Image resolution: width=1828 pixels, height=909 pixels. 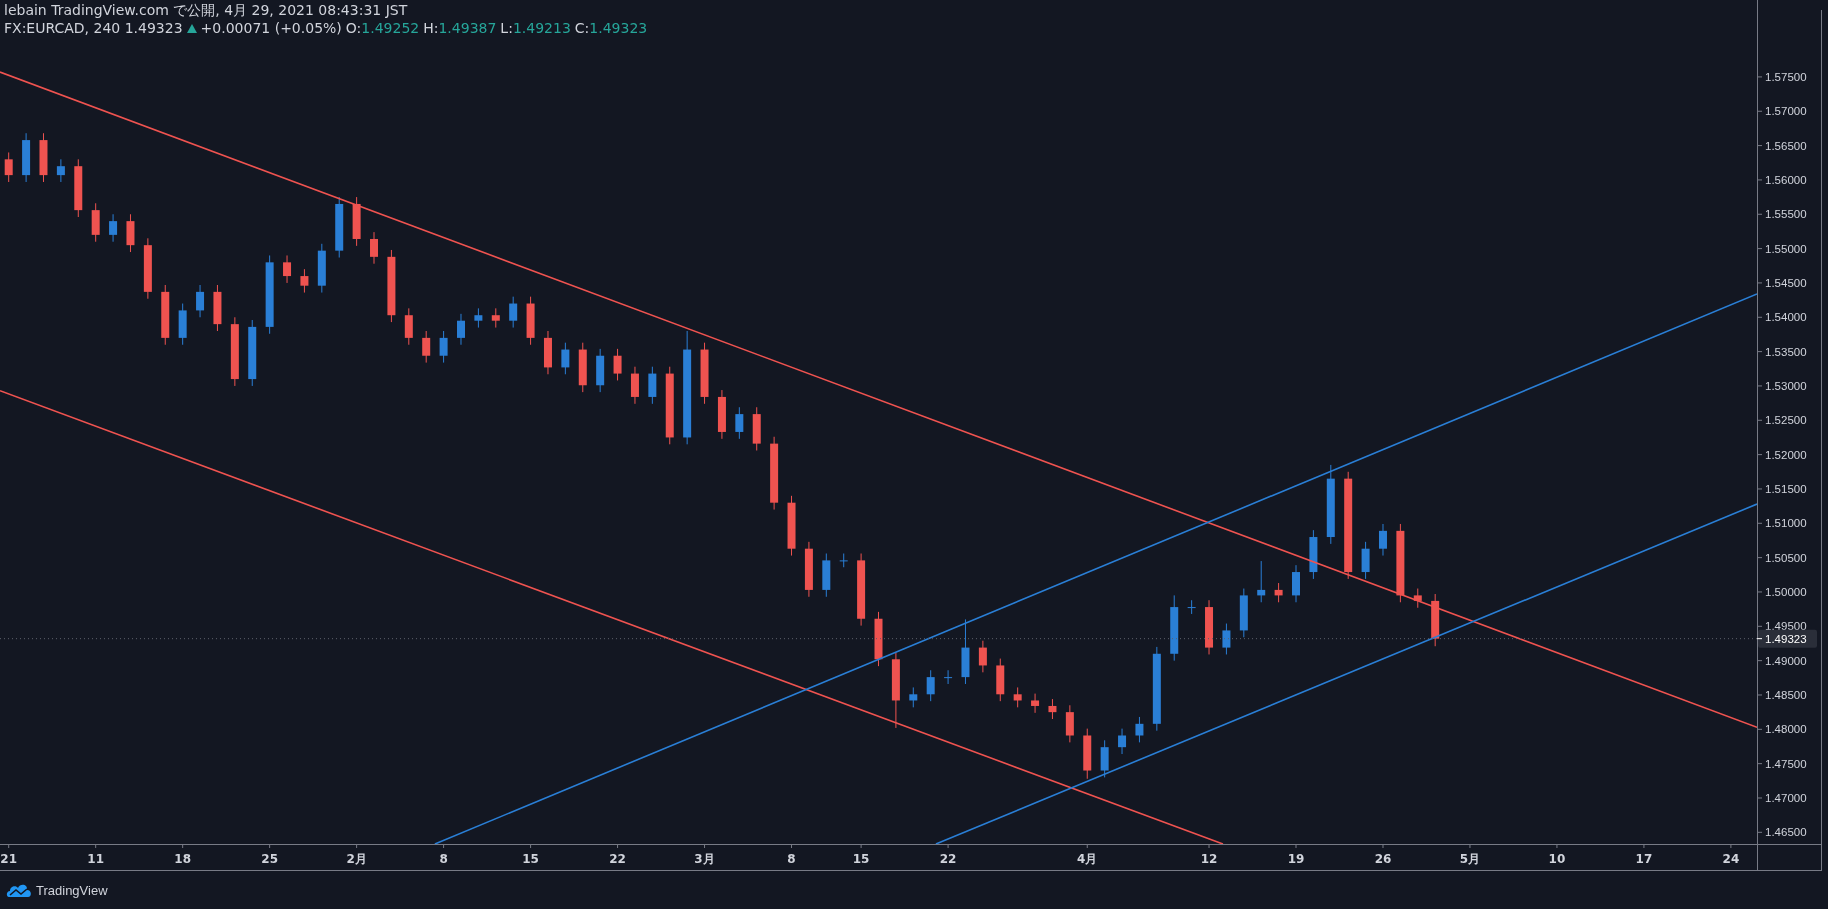 What do you see at coordinates (1786, 695) in the screenshot?
I see `price-tick-label: 1.48500` at bounding box center [1786, 695].